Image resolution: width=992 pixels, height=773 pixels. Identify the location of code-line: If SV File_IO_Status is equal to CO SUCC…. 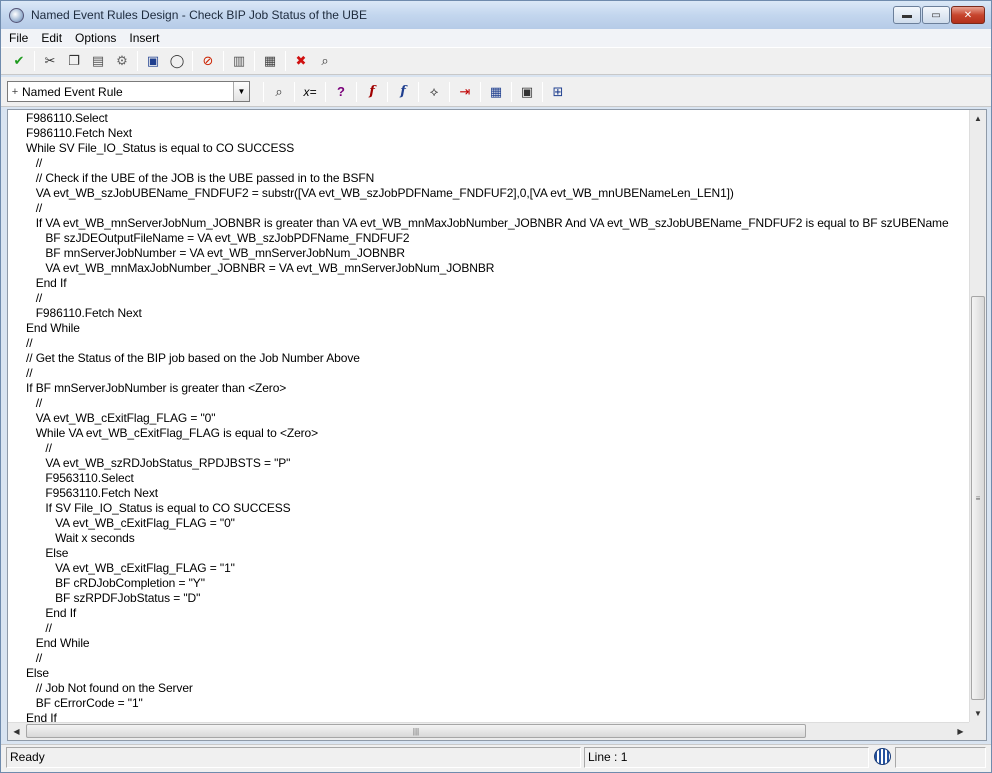
(498, 508).